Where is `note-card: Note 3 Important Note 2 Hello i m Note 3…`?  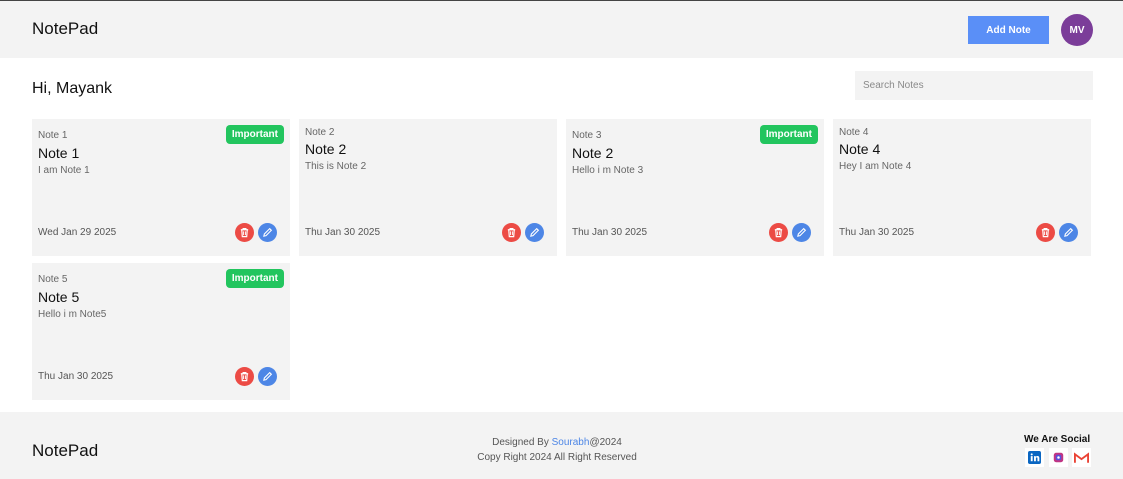 note-card: Note 3 Important Note 2 Hello i m Note 3… is located at coordinates (695, 187).